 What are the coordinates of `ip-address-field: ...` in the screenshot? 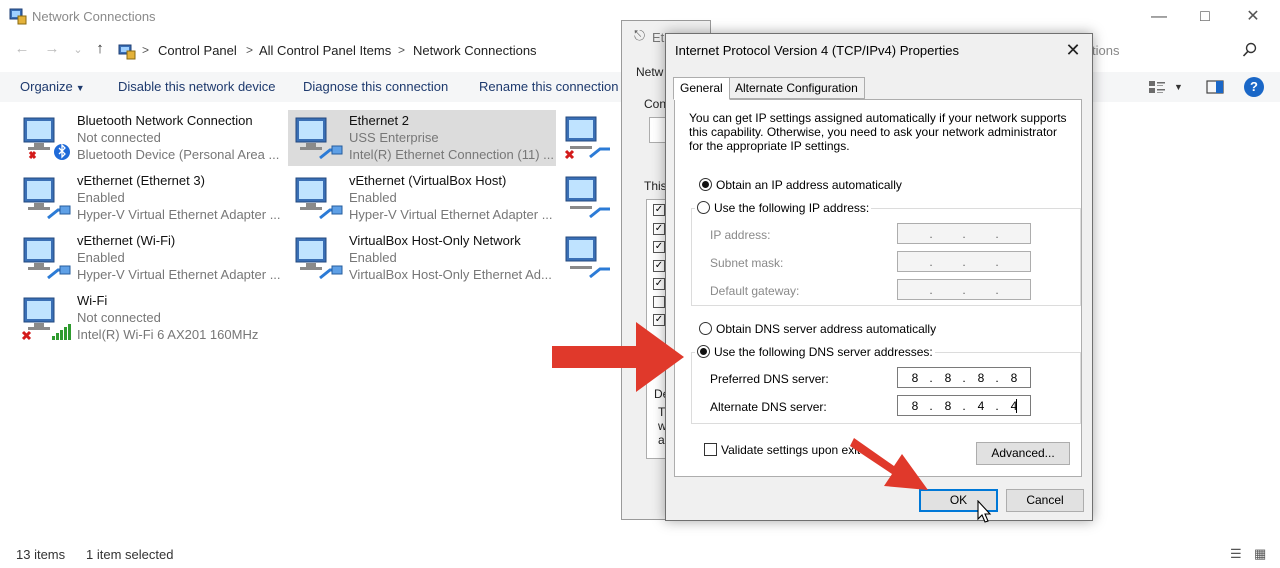 It's located at (964, 233).